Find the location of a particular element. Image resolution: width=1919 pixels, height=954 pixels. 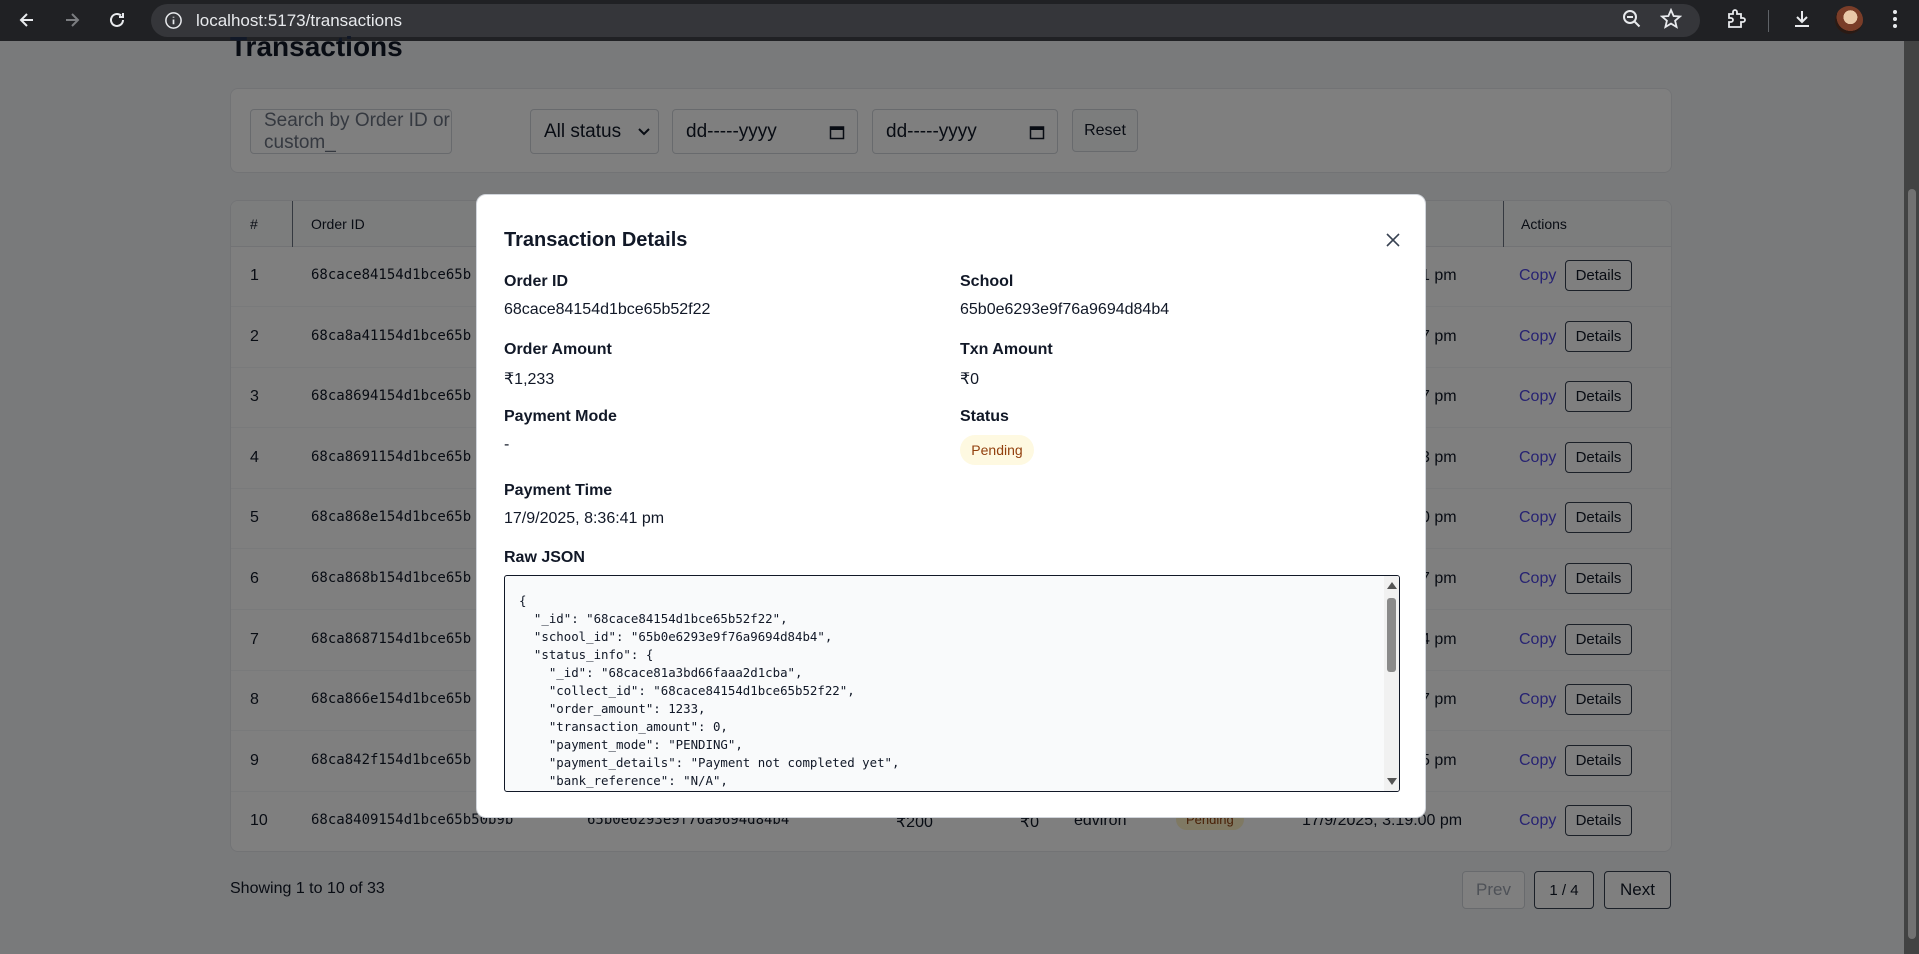

scroll-down-arrow-icon is located at coordinates (1392, 781).